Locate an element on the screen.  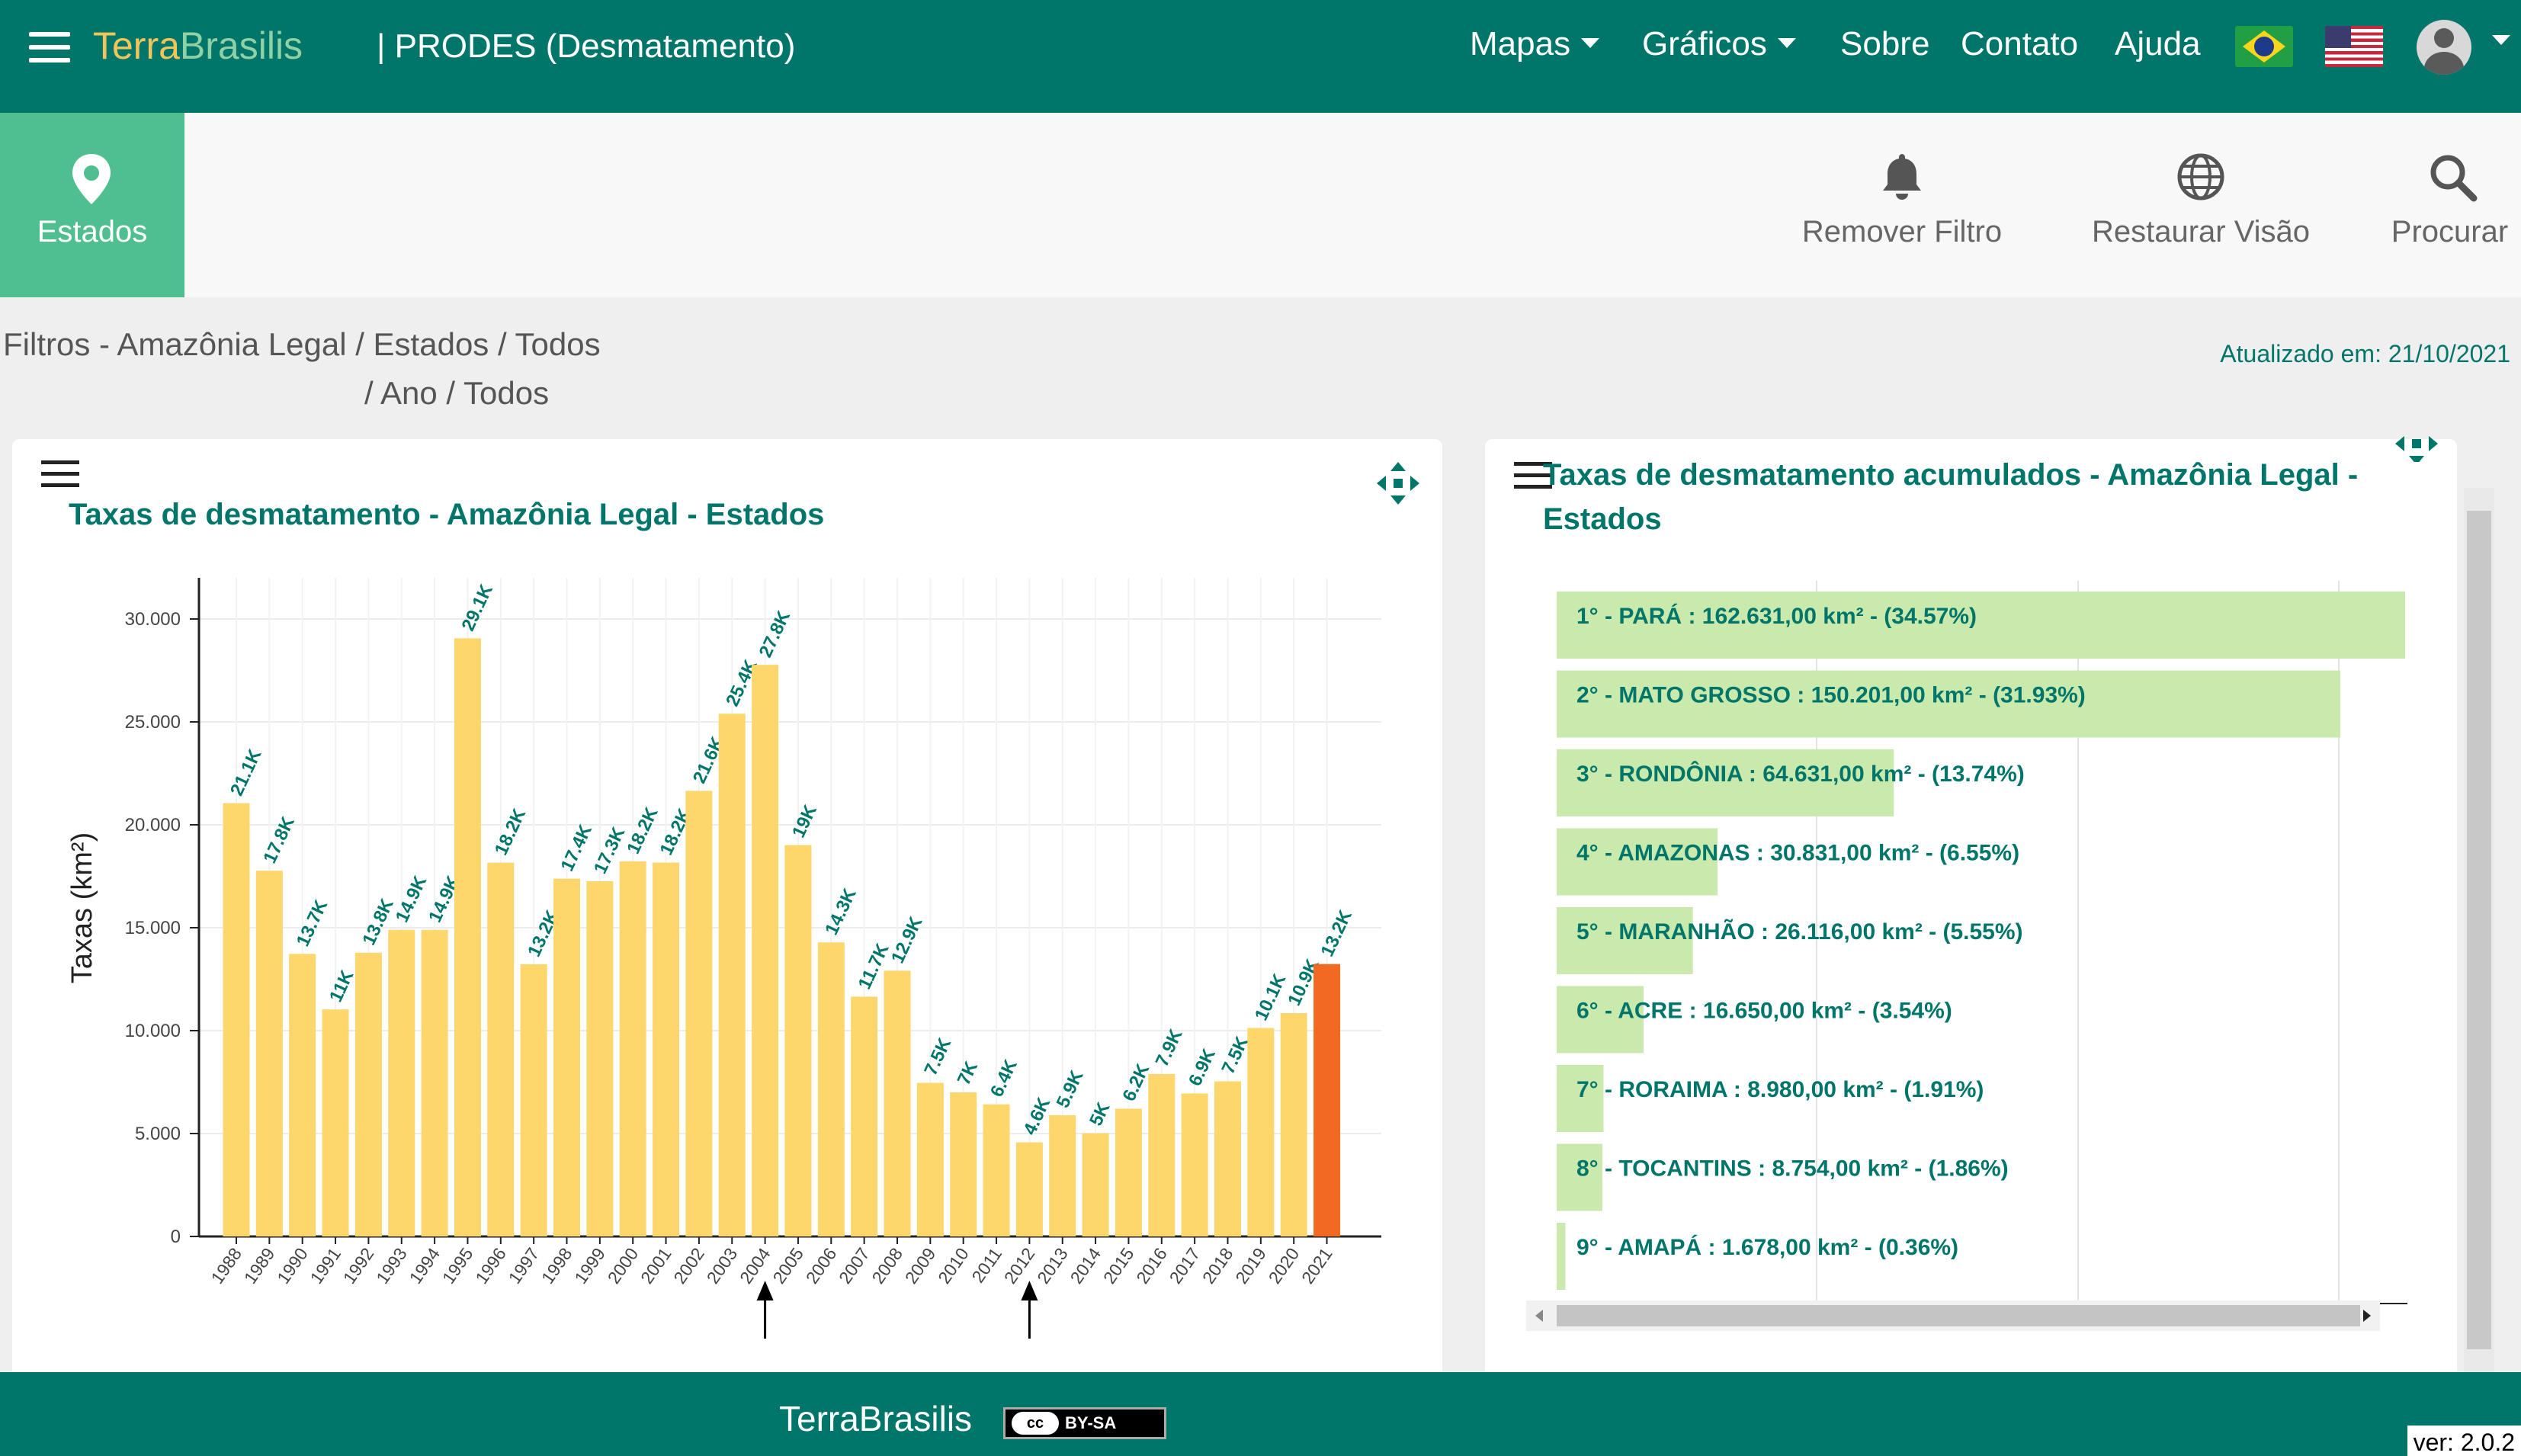
user-avatar-icon is located at coordinates (2444, 47).